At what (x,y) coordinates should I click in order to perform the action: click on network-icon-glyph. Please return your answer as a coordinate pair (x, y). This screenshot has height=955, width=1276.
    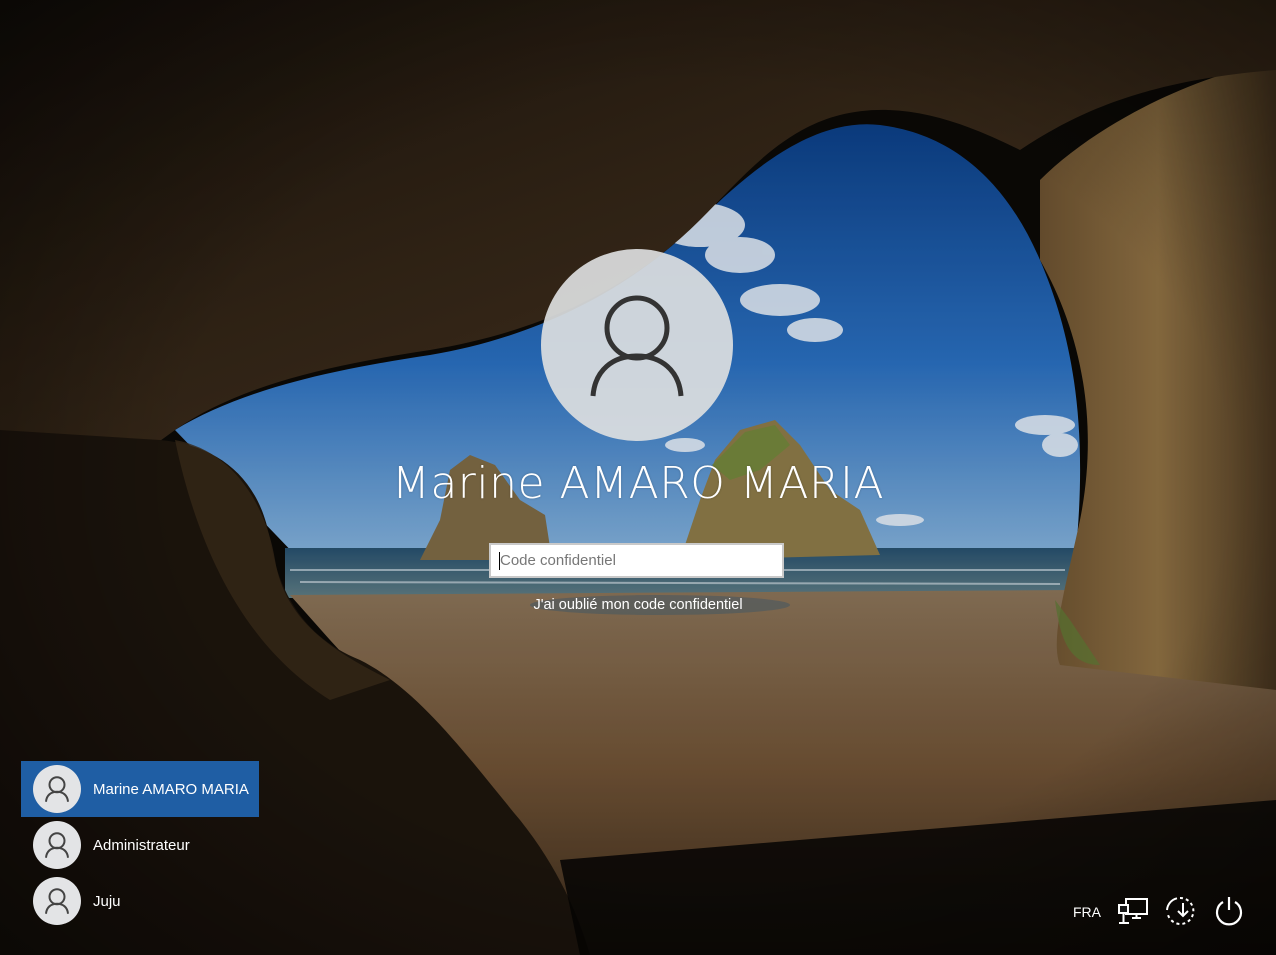
    Looking at the image, I should click on (1133, 911).